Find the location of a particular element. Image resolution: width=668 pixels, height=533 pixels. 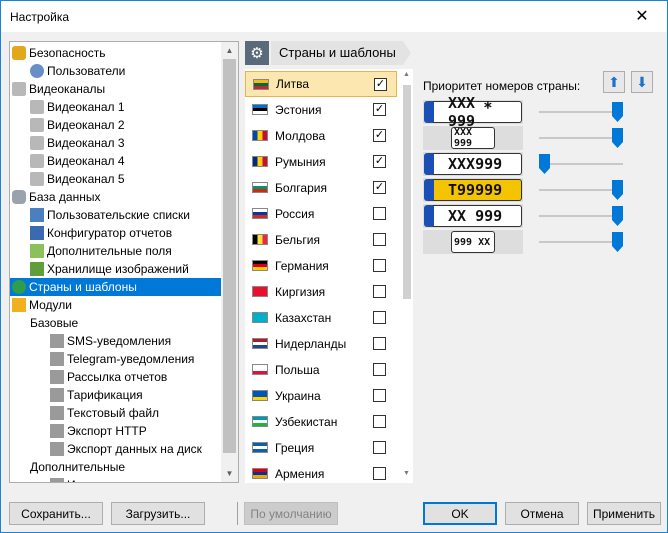

country-name: Россия is located at coordinates (295, 214).